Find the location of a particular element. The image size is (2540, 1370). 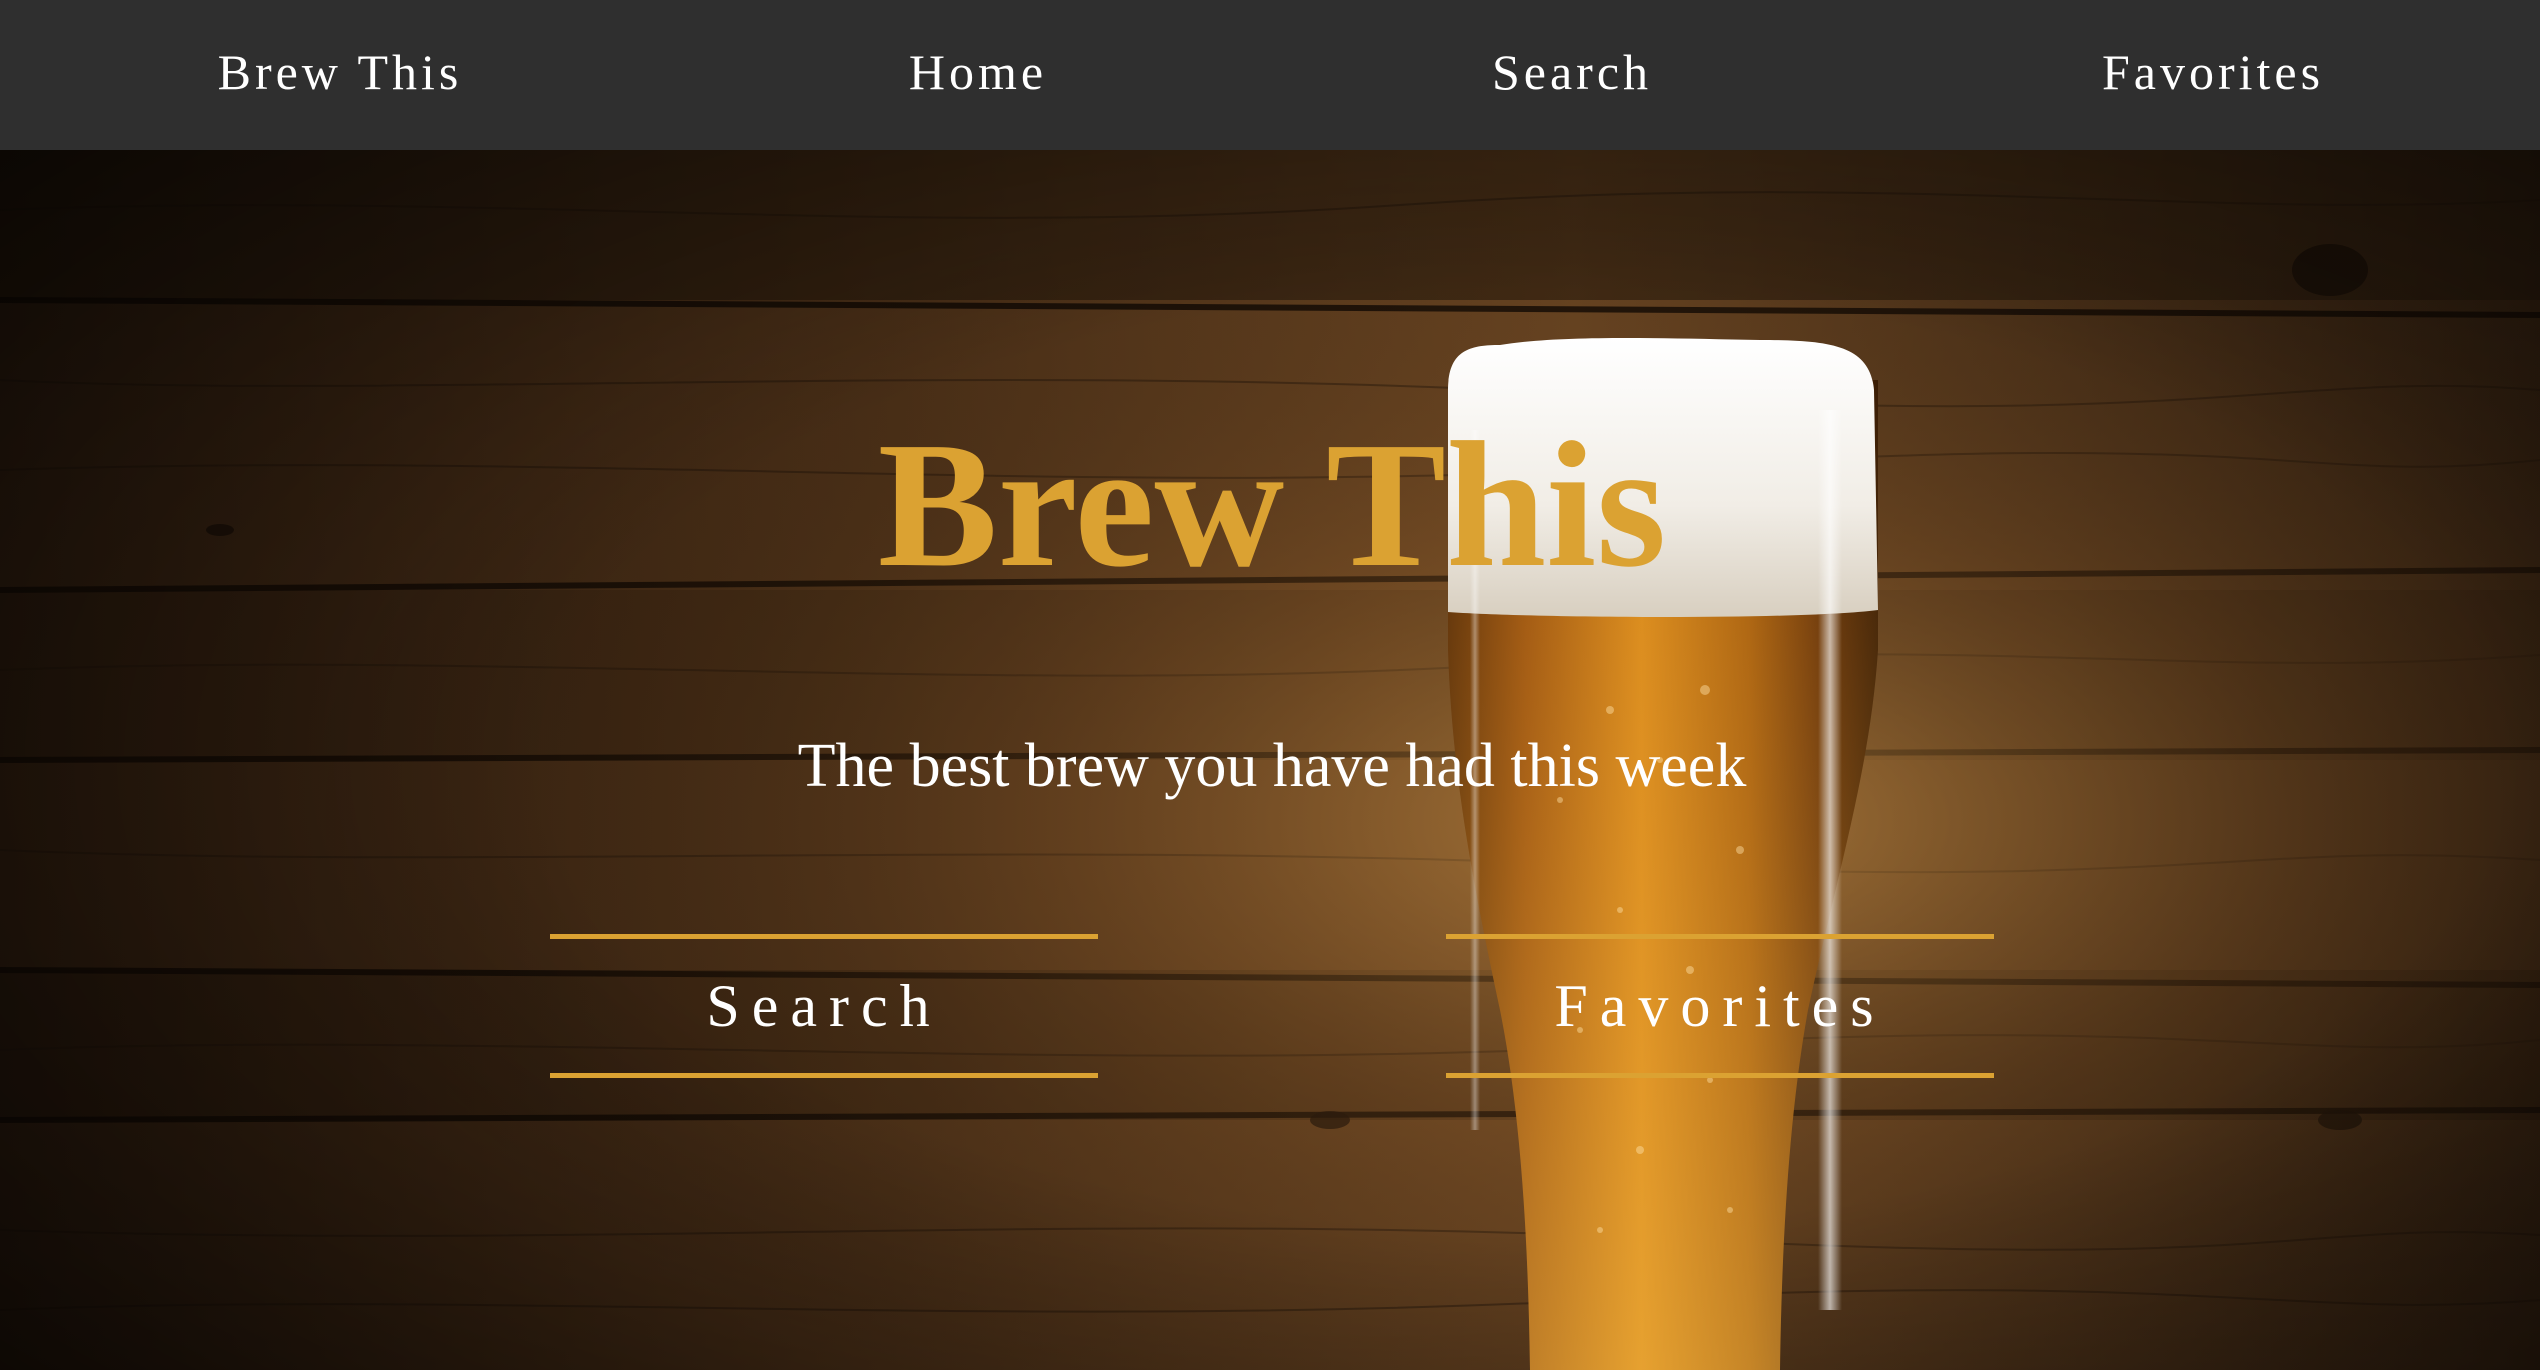

hero-title: Brew This is located at coordinates (1272, 504).